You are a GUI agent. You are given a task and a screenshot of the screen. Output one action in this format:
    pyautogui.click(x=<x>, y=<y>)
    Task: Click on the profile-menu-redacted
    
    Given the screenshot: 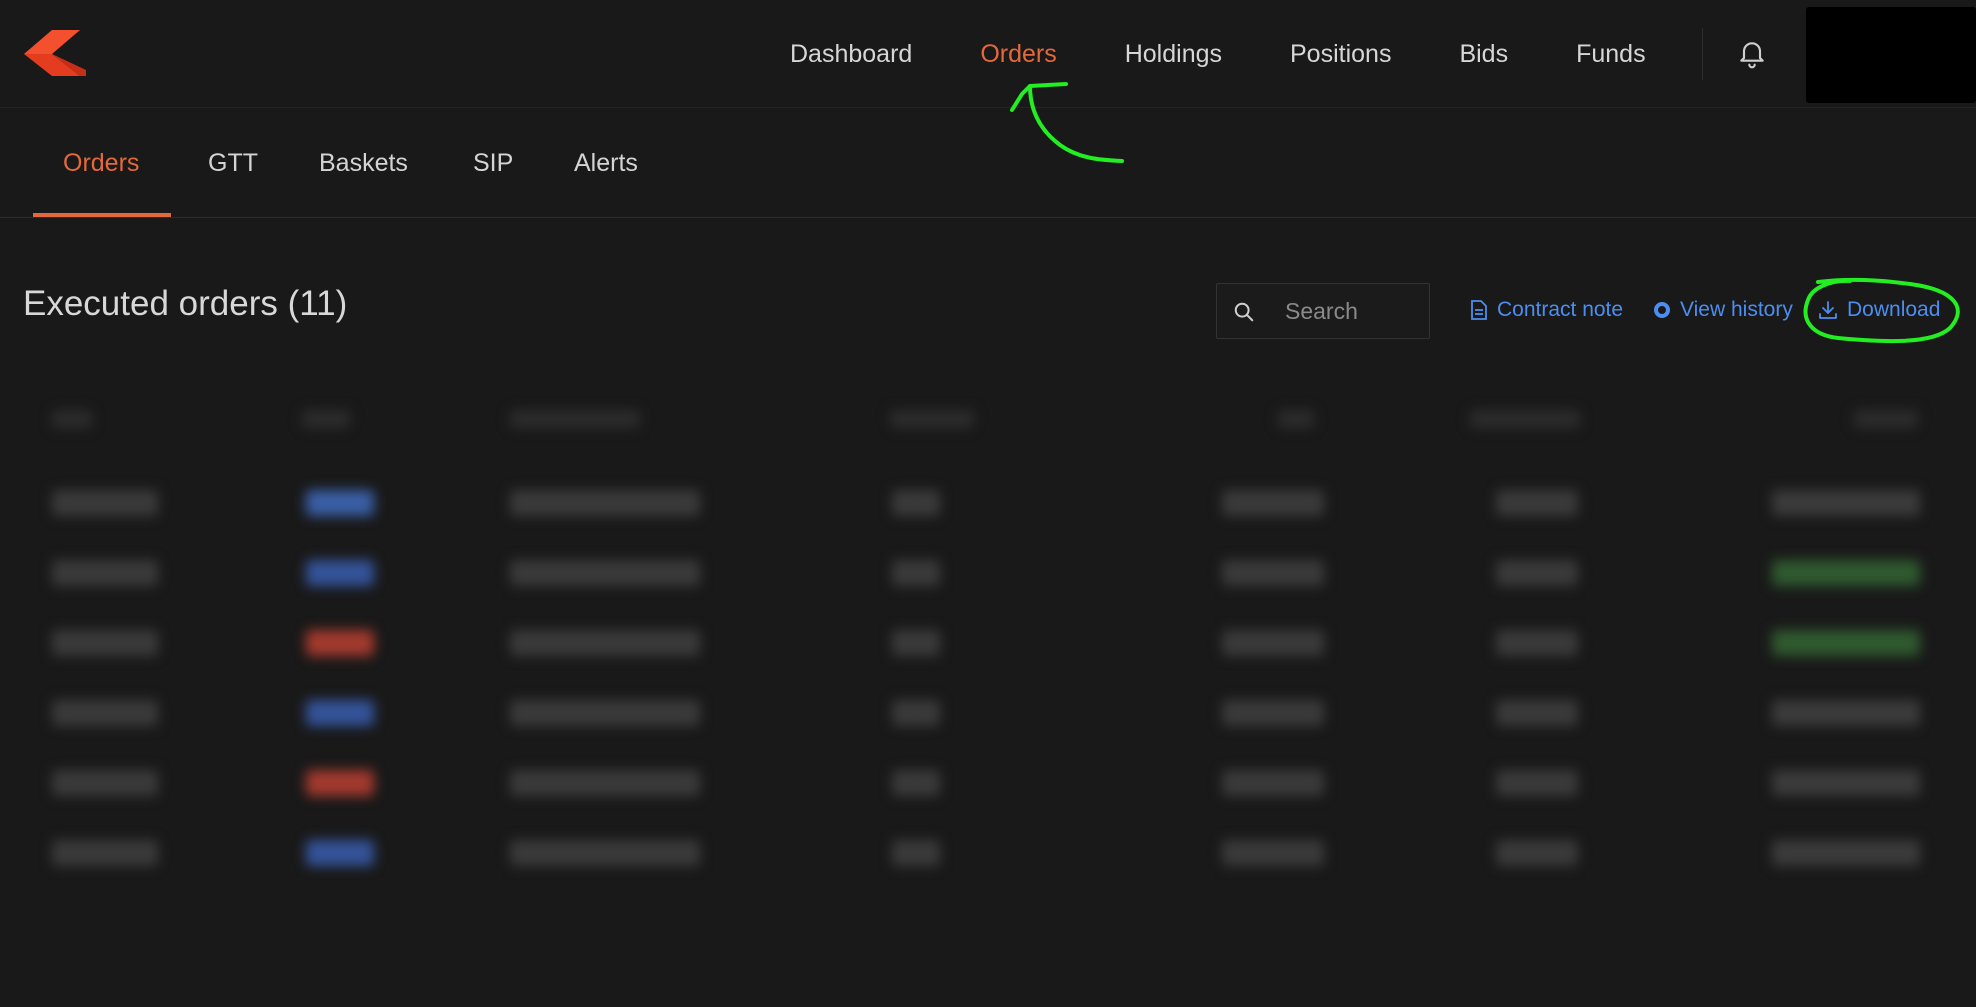 What is the action you would take?
    pyautogui.click(x=1891, y=55)
    